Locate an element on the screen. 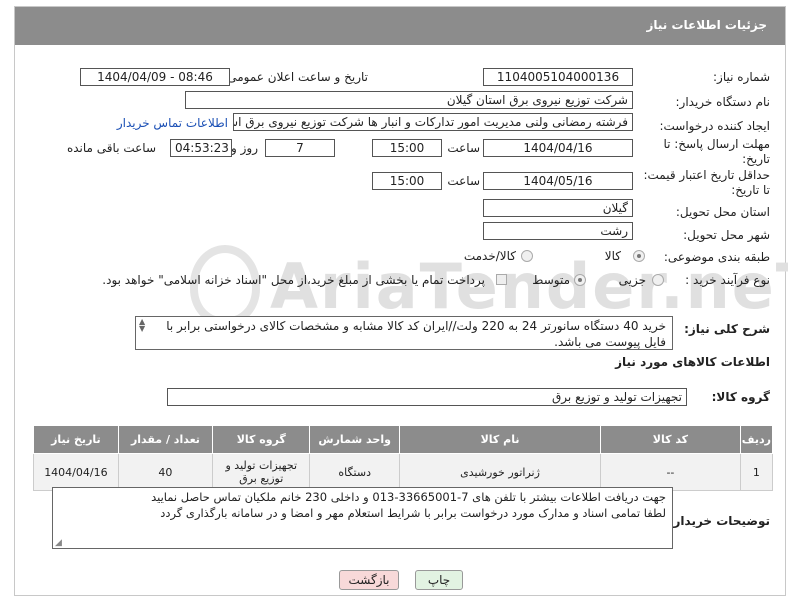 The height and width of the screenshot is (606, 788). scroll-arrows-icon: ▲ ▼ is located at coordinates (144, 325).